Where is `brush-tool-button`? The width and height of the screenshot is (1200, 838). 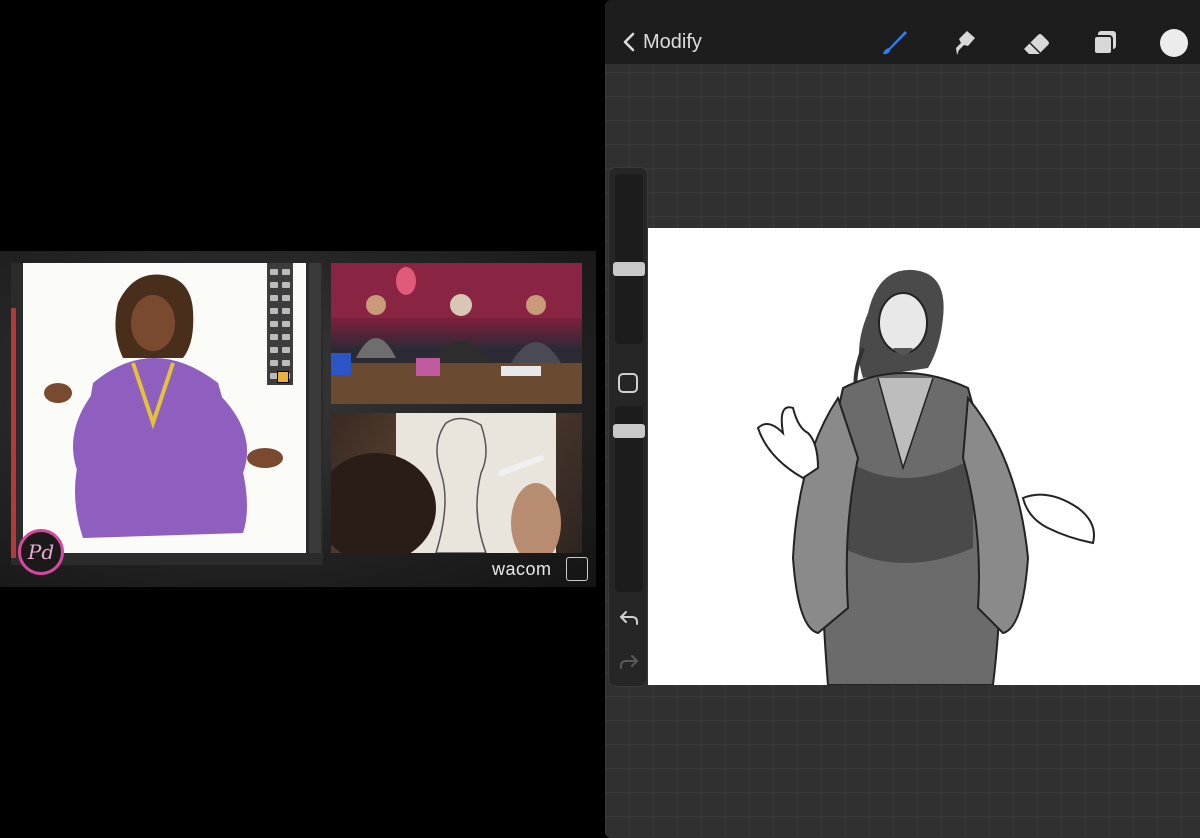
brush-tool-button is located at coordinates (894, 43).